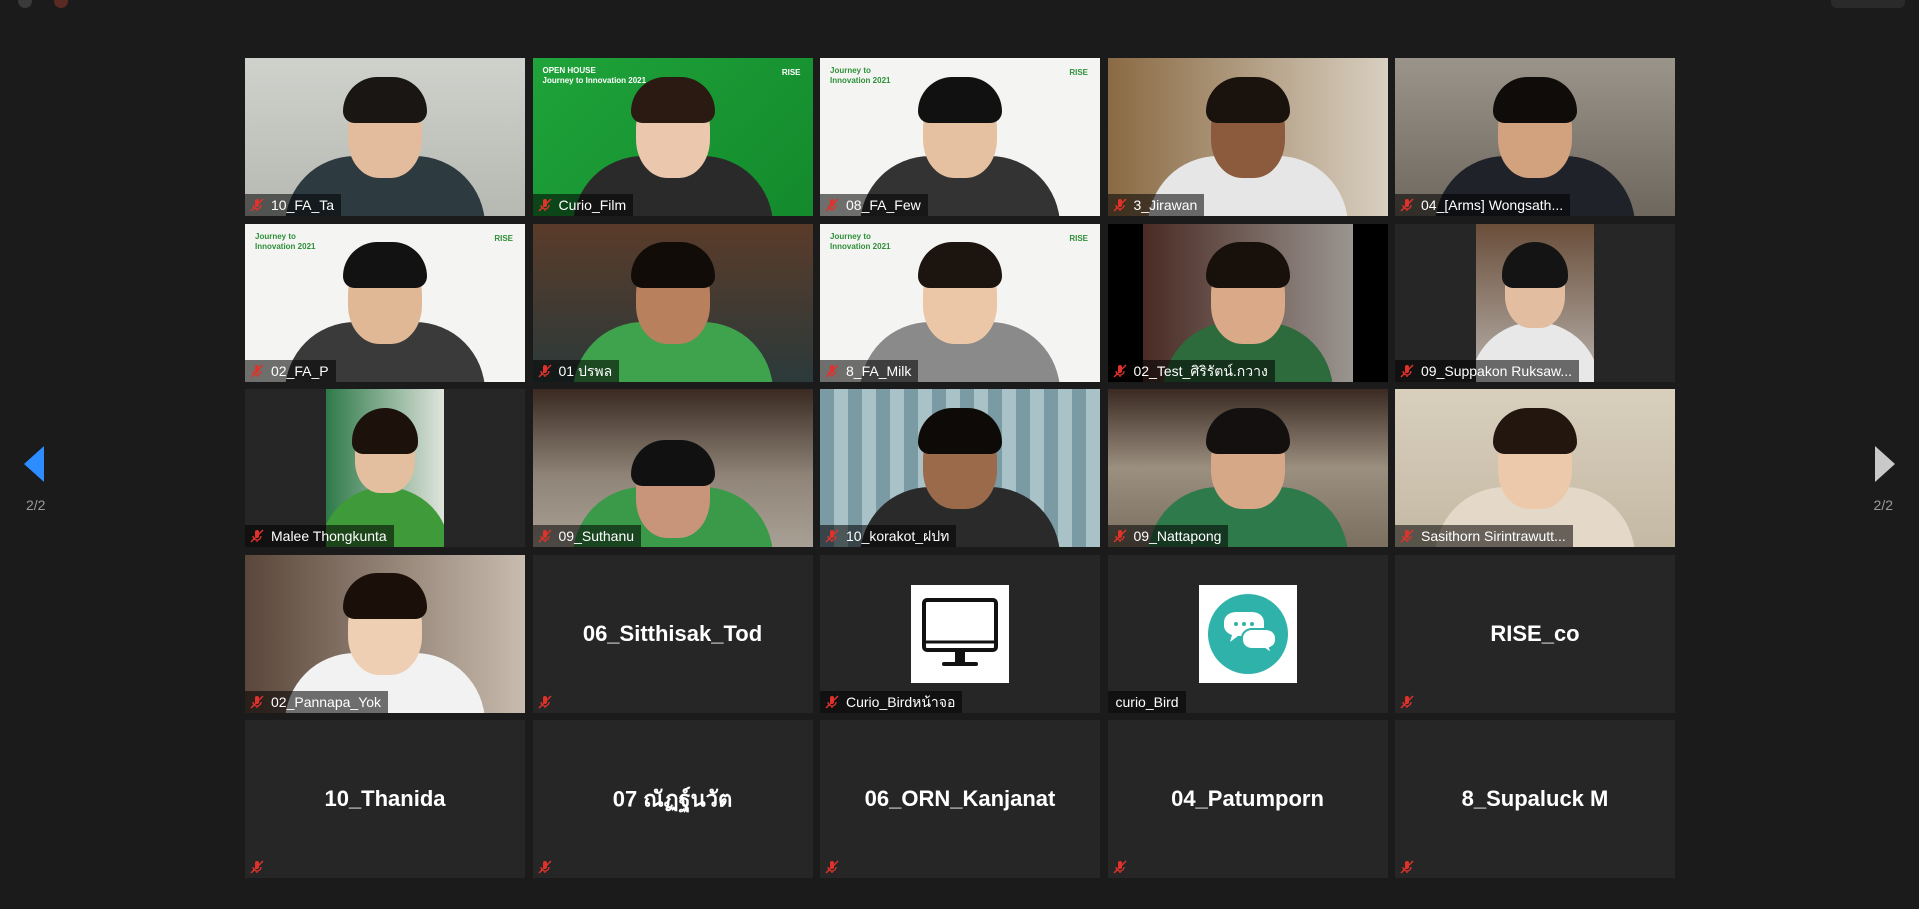 This screenshot has height=909, width=1919. I want to click on participant-tile: 10_Thanida, so click(385, 799).